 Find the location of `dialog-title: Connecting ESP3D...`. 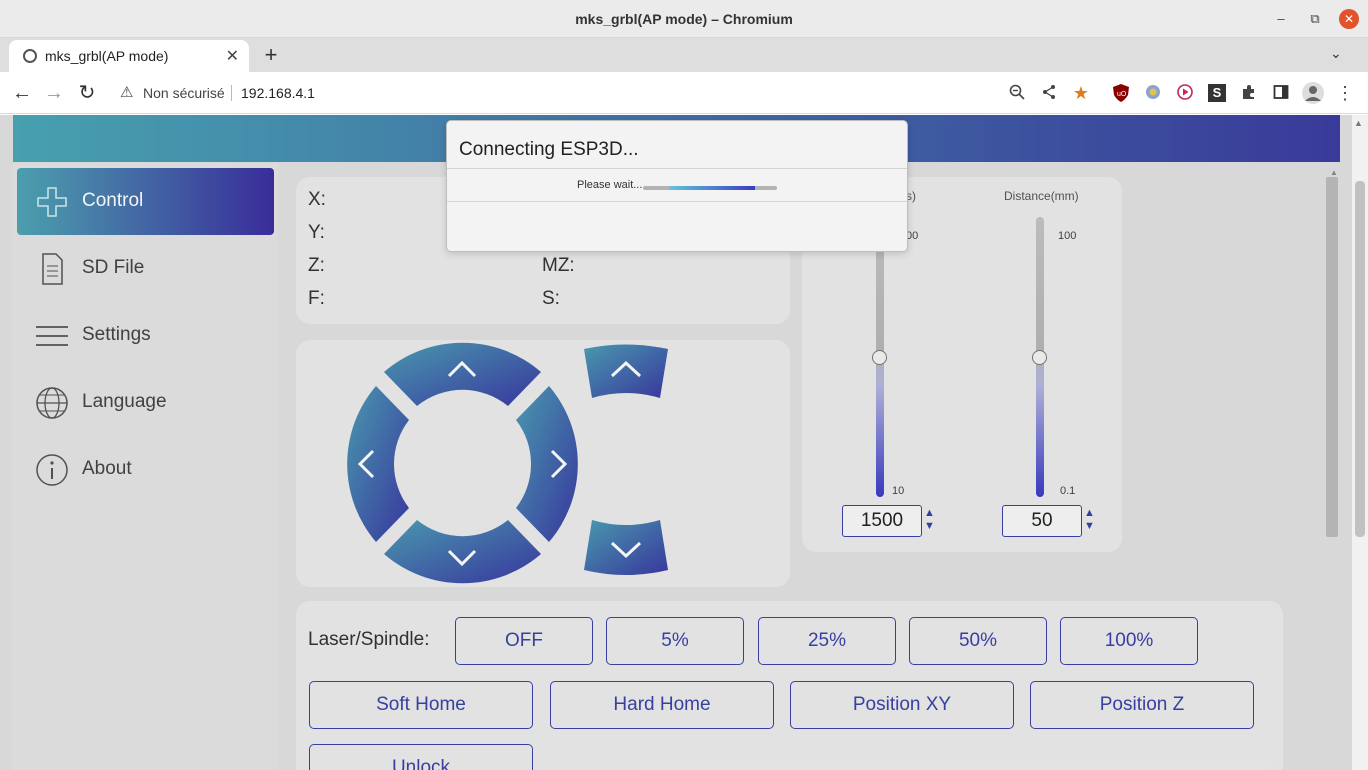

dialog-title: Connecting ESP3D... is located at coordinates (549, 149).